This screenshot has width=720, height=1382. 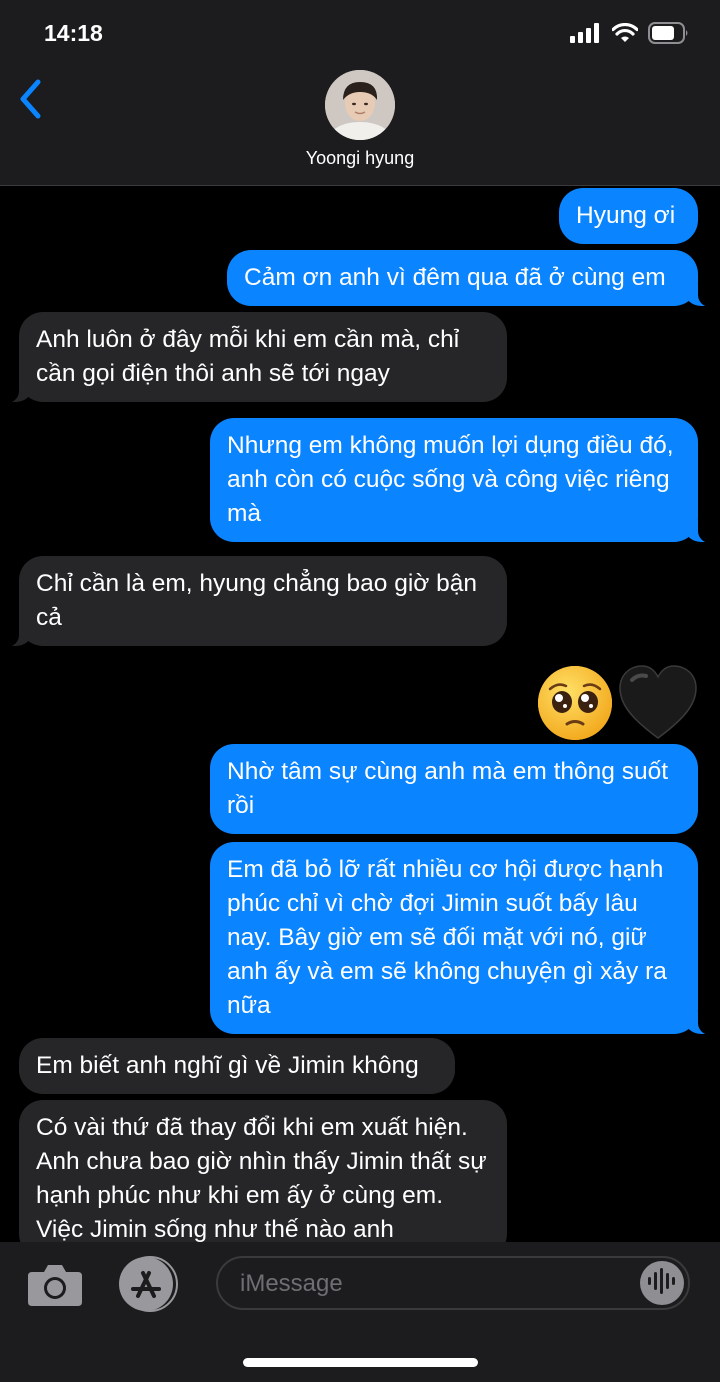 What do you see at coordinates (473, 278) in the screenshot?
I see `message-bubble-sent: Cảm ơn anh vì đêm qua đã ở cùng em` at bounding box center [473, 278].